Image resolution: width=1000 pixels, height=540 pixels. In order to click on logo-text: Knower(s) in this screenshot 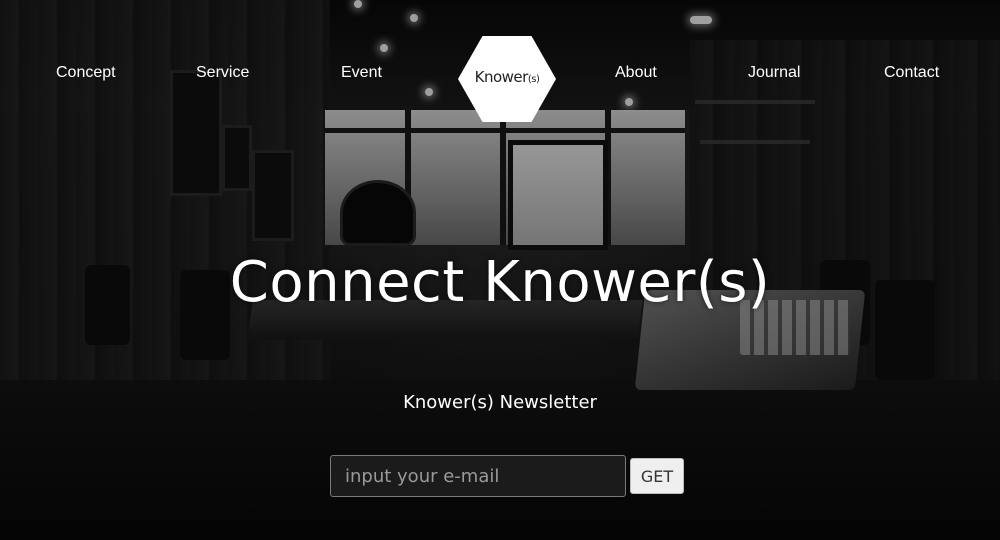, I will do `click(507, 77)`.